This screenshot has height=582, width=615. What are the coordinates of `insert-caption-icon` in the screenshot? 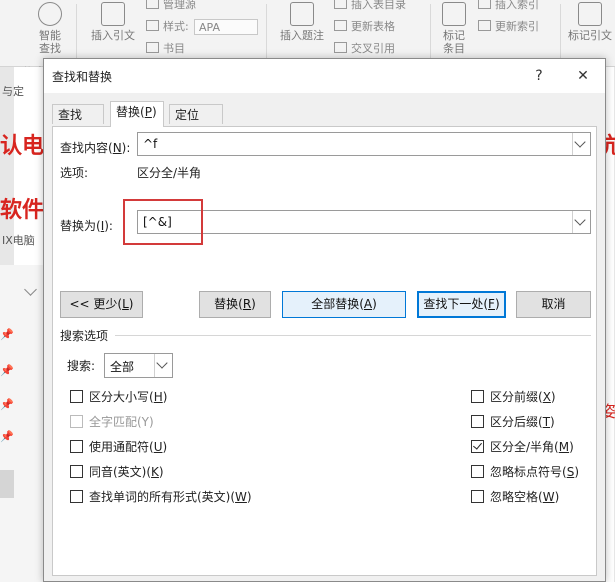 It's located at (302, 14).